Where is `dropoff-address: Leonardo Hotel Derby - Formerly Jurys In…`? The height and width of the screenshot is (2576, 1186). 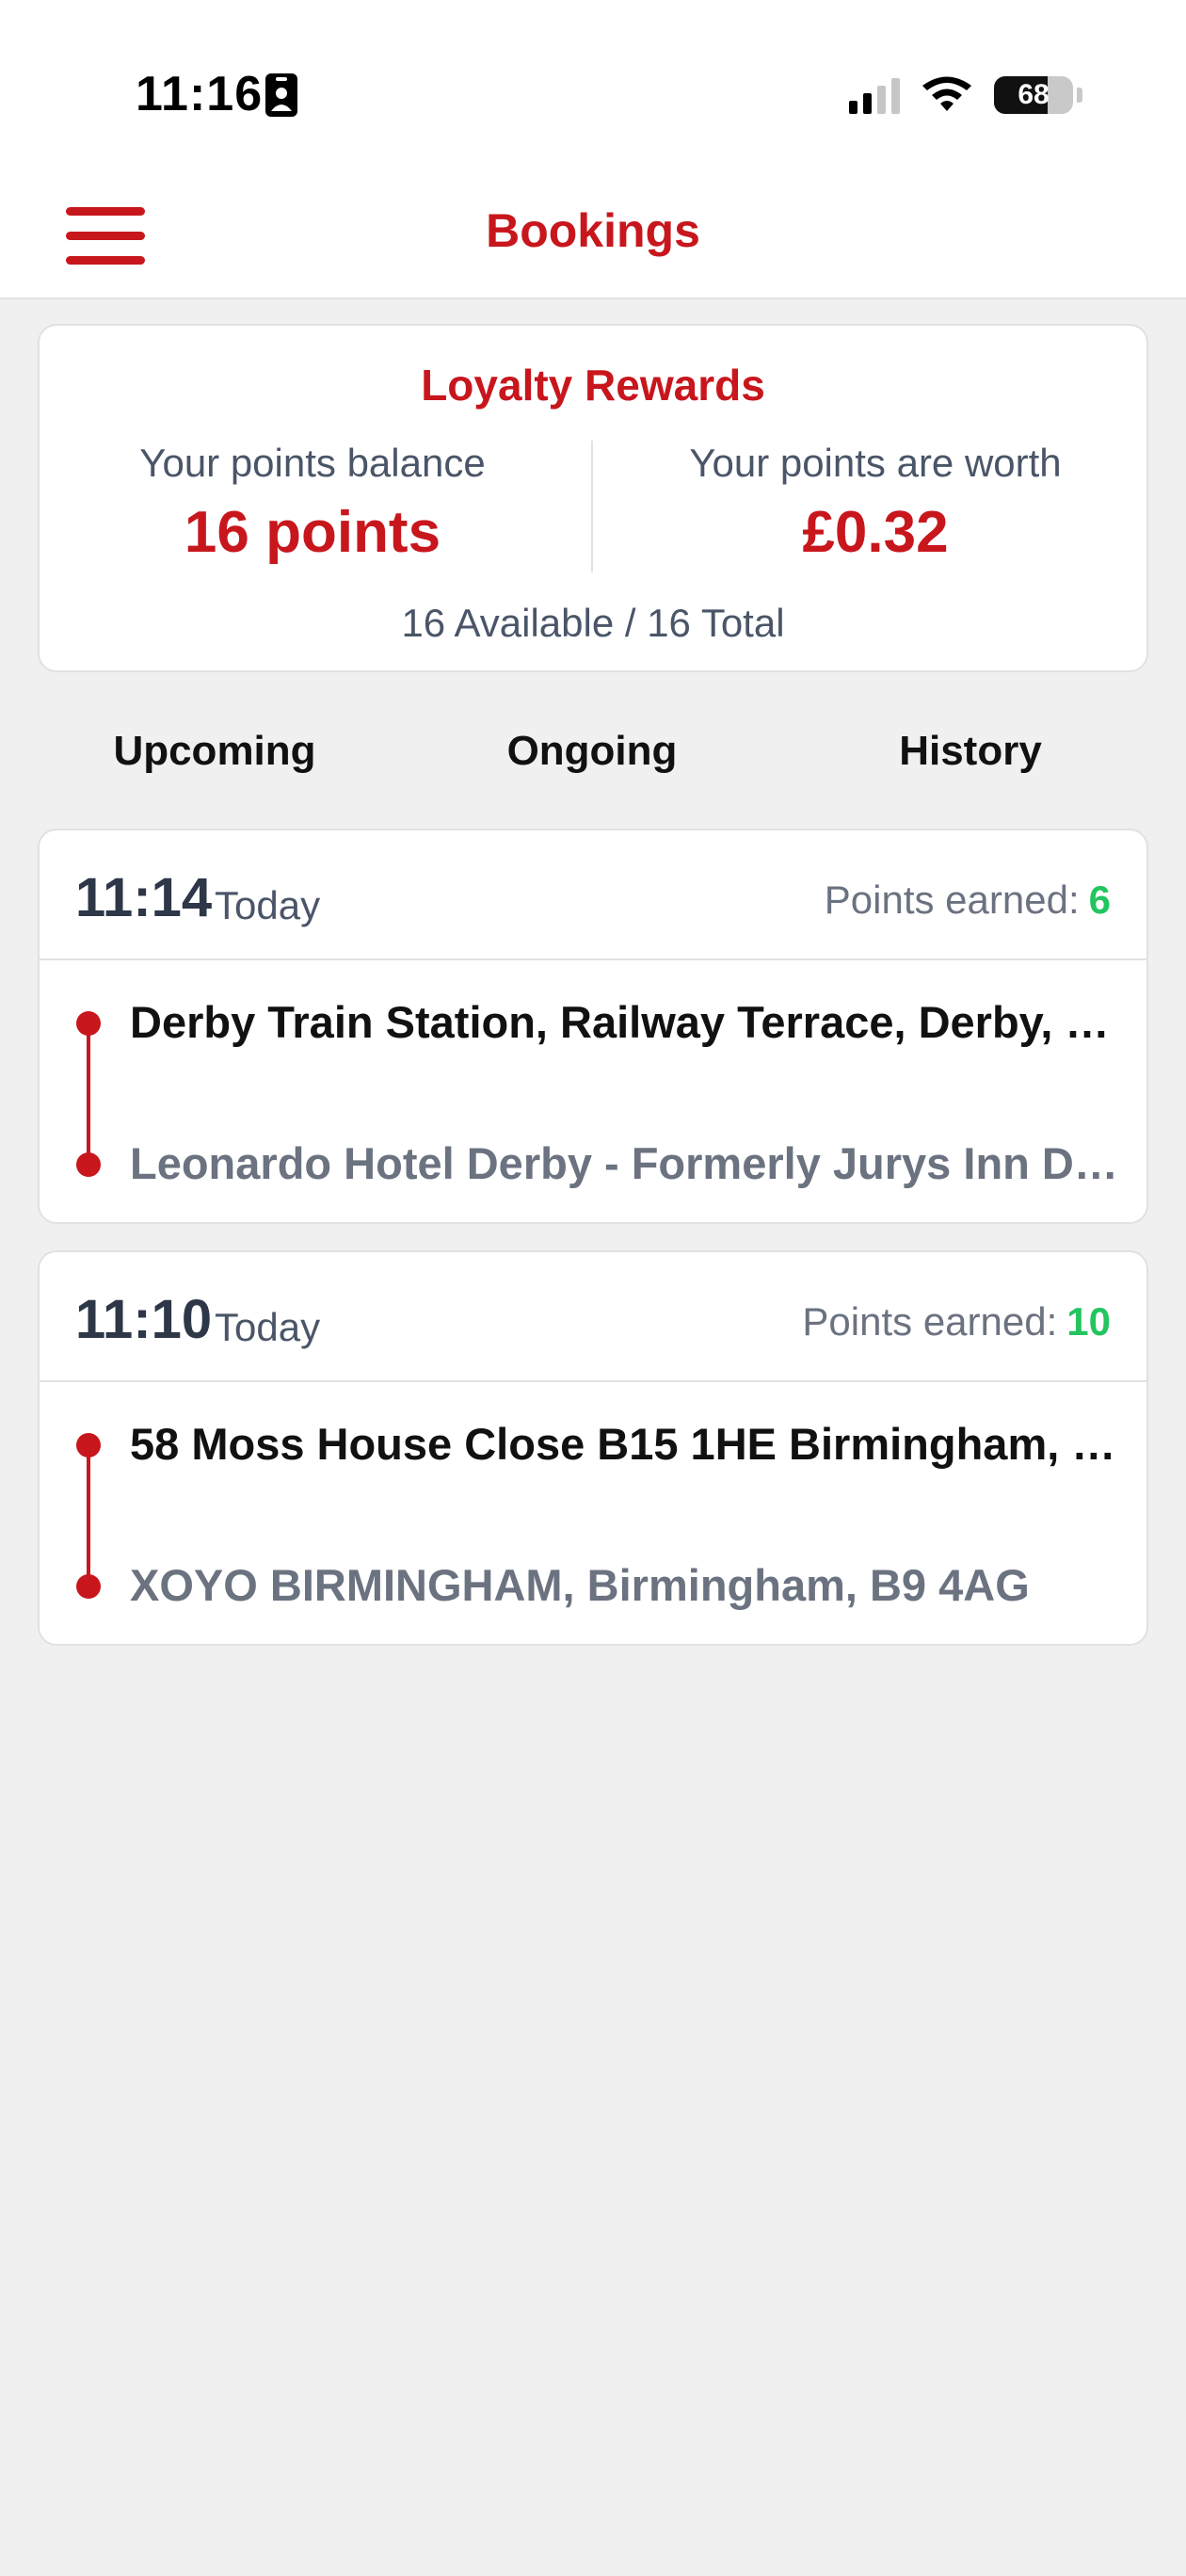 dropoff-address: Leonardo Hotel Derby - Formerly Jurys In… is located at coordinates (629, 1163).